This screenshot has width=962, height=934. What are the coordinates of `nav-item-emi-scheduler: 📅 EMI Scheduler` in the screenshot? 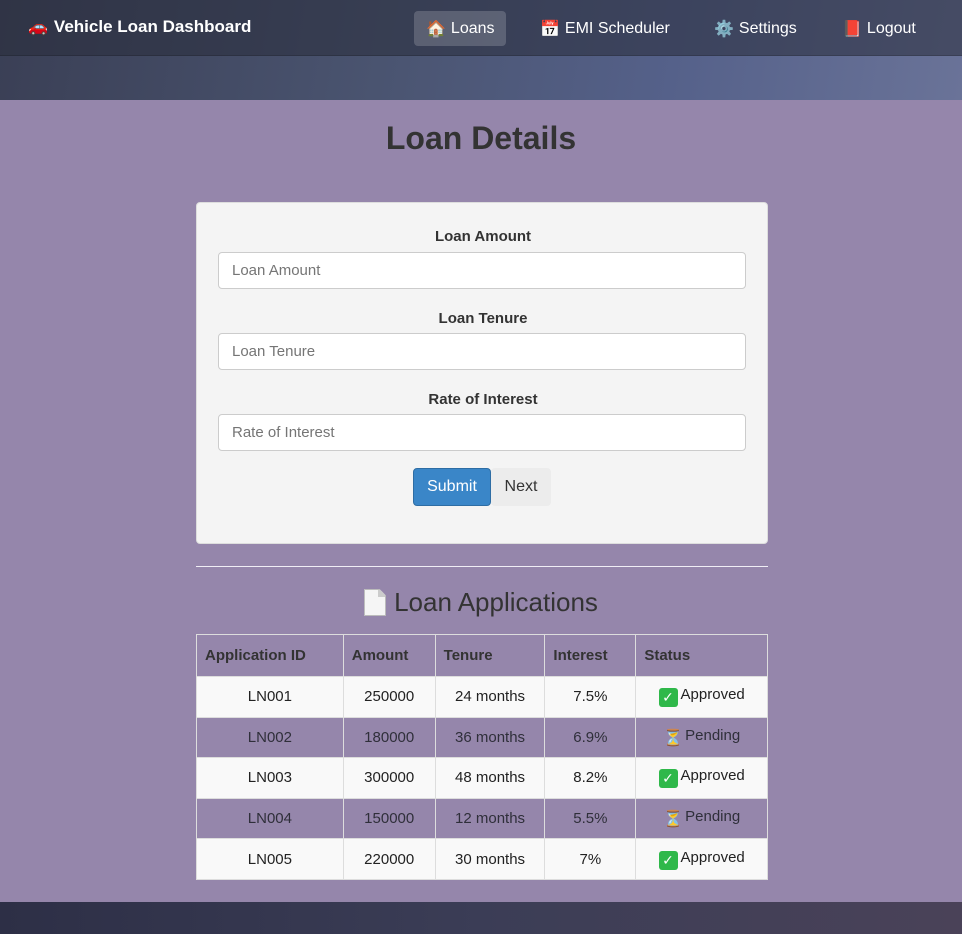 It's located at (605, 28).